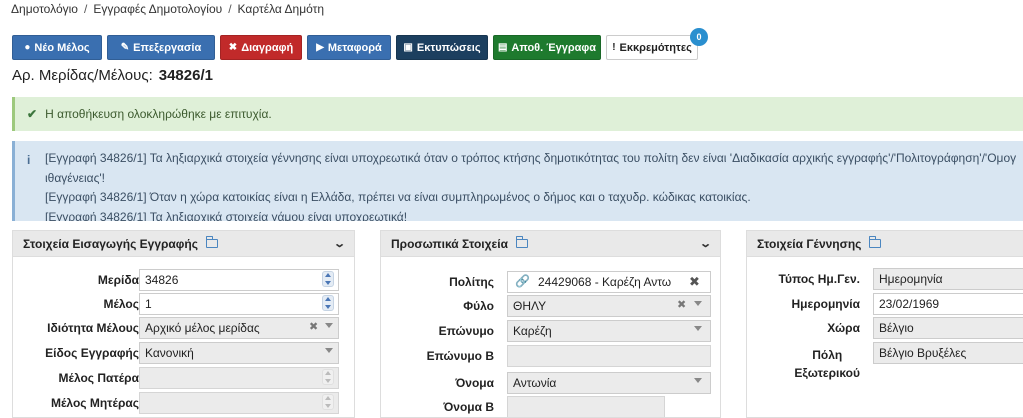  Describe the element at coordinates (825, 304) in the screenshot. I see `date-label: Ημερομηνία` at that location.